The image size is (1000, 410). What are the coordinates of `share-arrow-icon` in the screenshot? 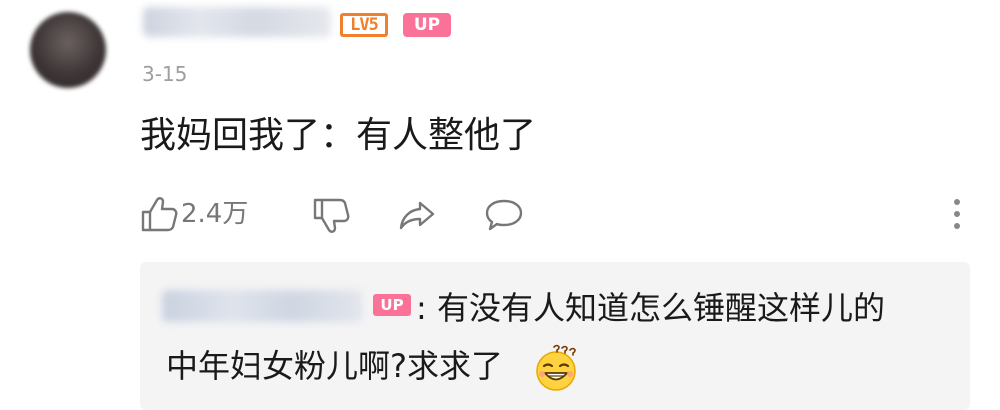 It's located at (417, 215).